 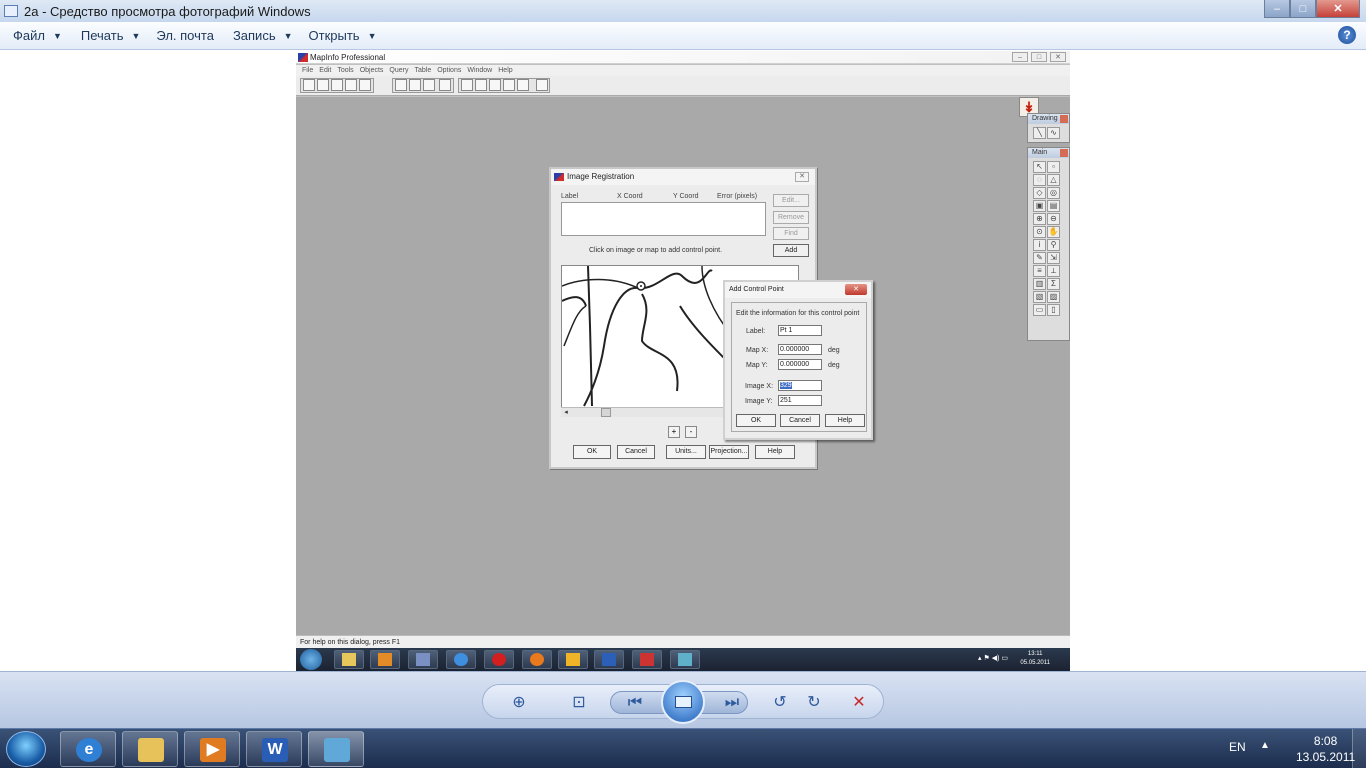 What do you see at coordinates (1039, 232) in the screenshot?
I see `change-view-icon: ⊙` at bounding box center [1039, 232].